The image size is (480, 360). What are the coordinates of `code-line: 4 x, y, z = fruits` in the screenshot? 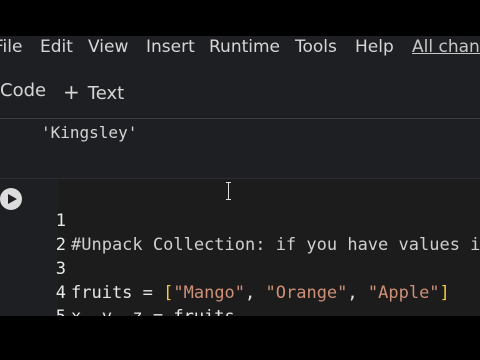 It's located at (117, 286).